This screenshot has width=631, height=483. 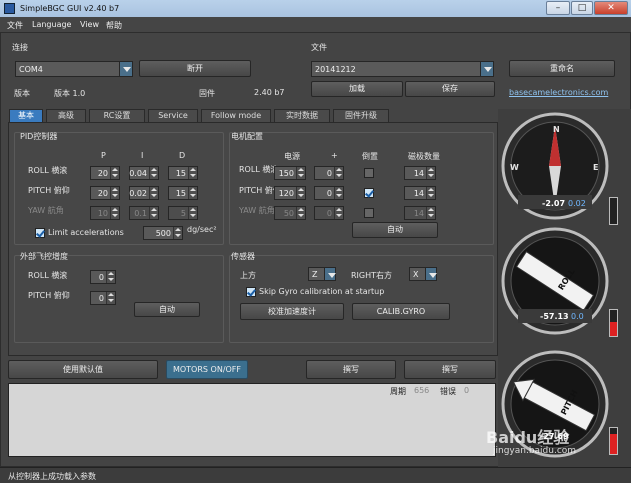 I want to click on roll-value: -57.13, so click(x=554, y=316).